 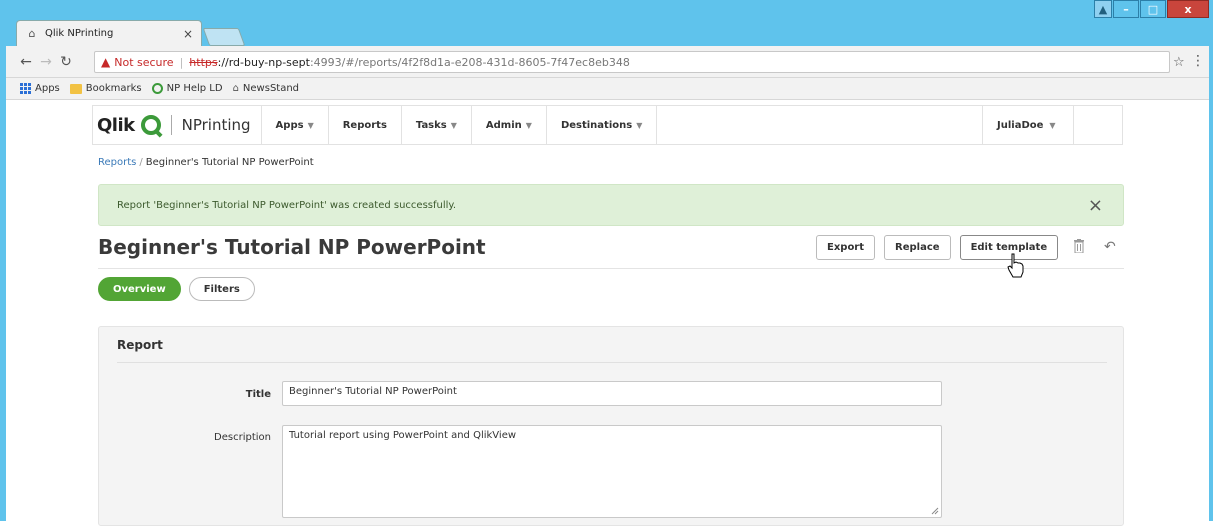 I want to click on title-label: Title, so click(x=258, y=394).